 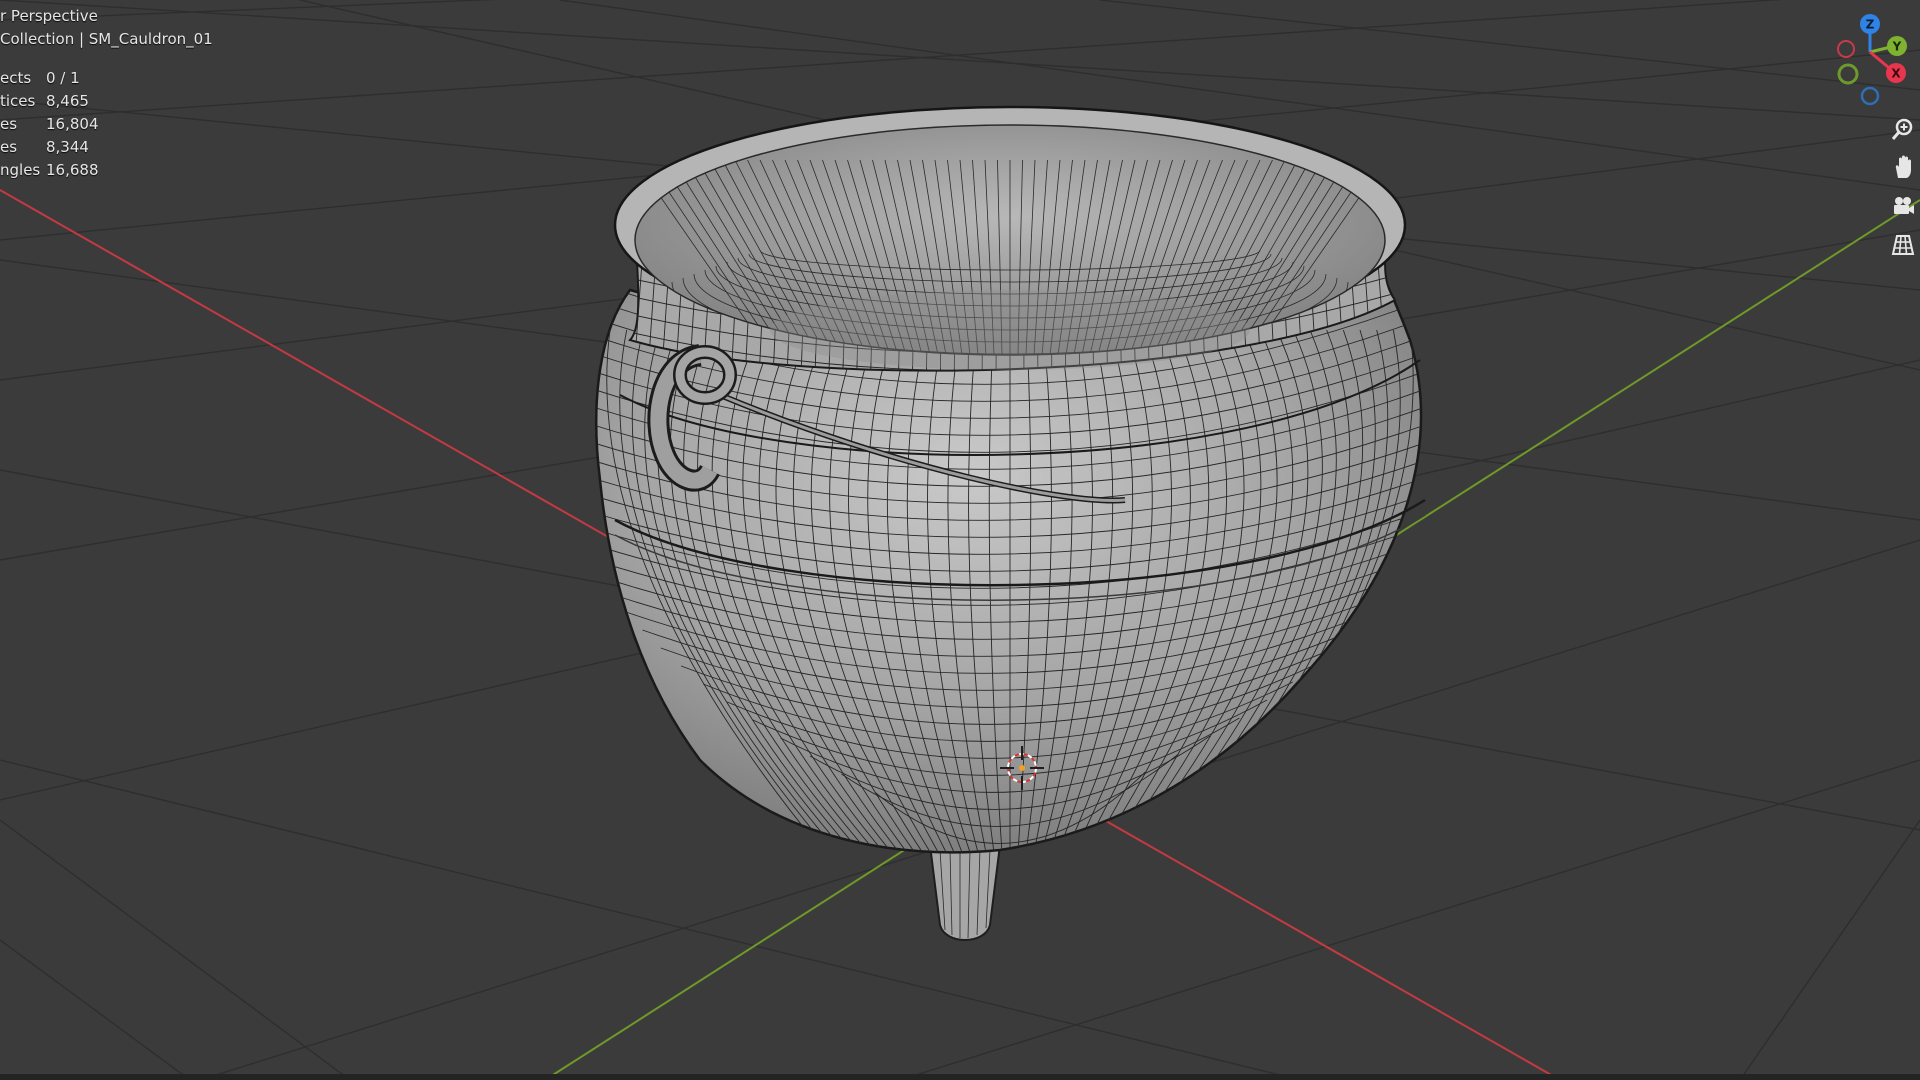 What do you see at coordinates (72, 123) in the screenshot?
I see `stat-value: 16,804` at bounding box center [72, 123].